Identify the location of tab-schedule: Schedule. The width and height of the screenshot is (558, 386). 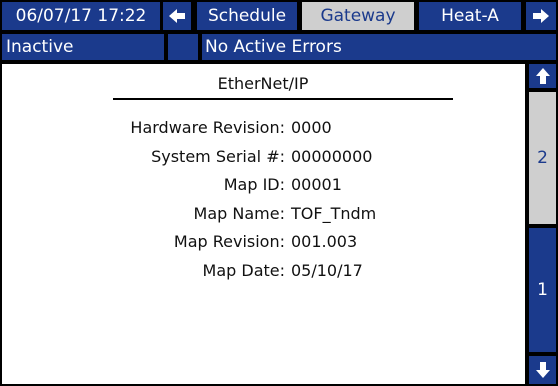
(247, 16).